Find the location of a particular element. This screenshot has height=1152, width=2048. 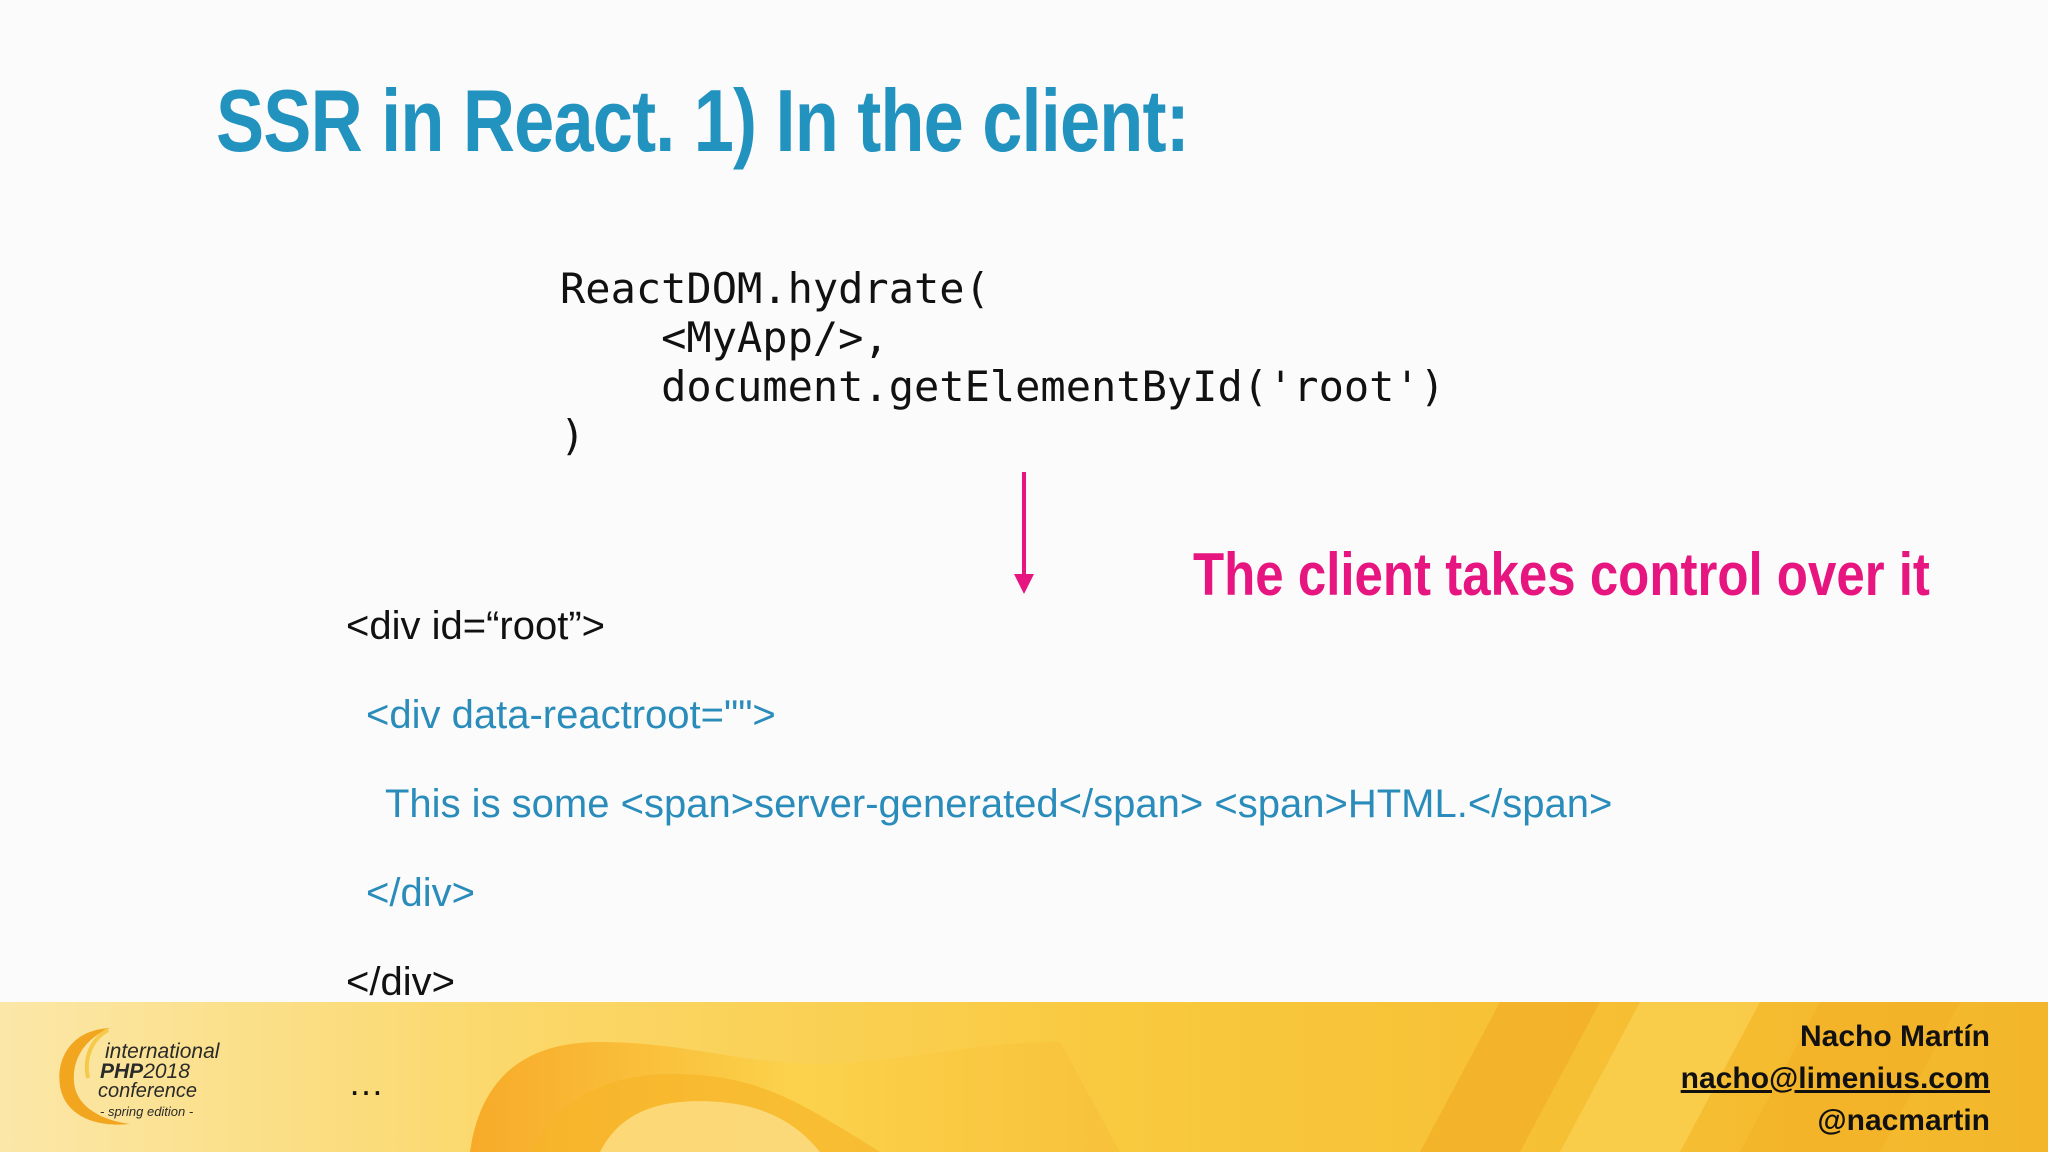

html-line-reactroot-open: <div data-reactroot=""> is located at coordinates (571, 715).